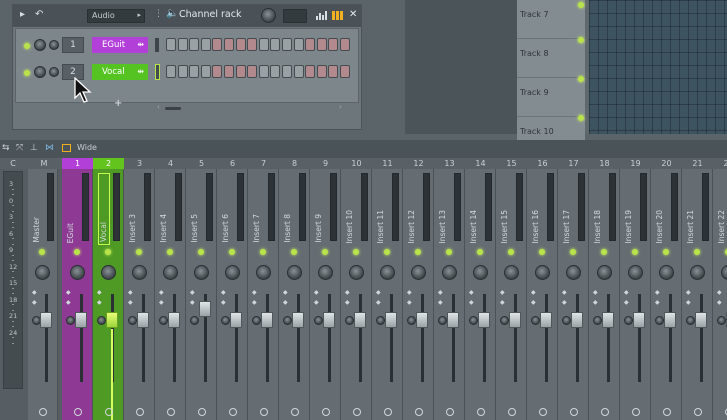 The height and width of the screenshot is (420, 727). I want to click on mixer-track-number: 11, so click(387, 163).